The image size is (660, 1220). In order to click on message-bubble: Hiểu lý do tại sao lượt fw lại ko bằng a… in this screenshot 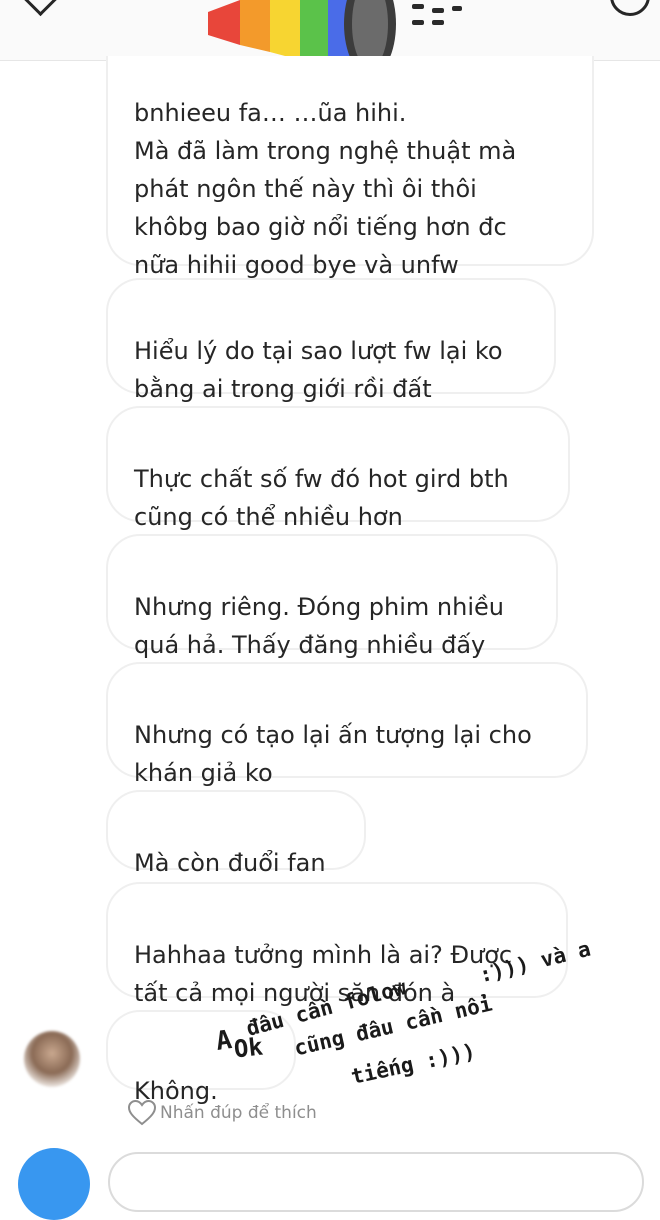, I will do `click(331, 340)`.